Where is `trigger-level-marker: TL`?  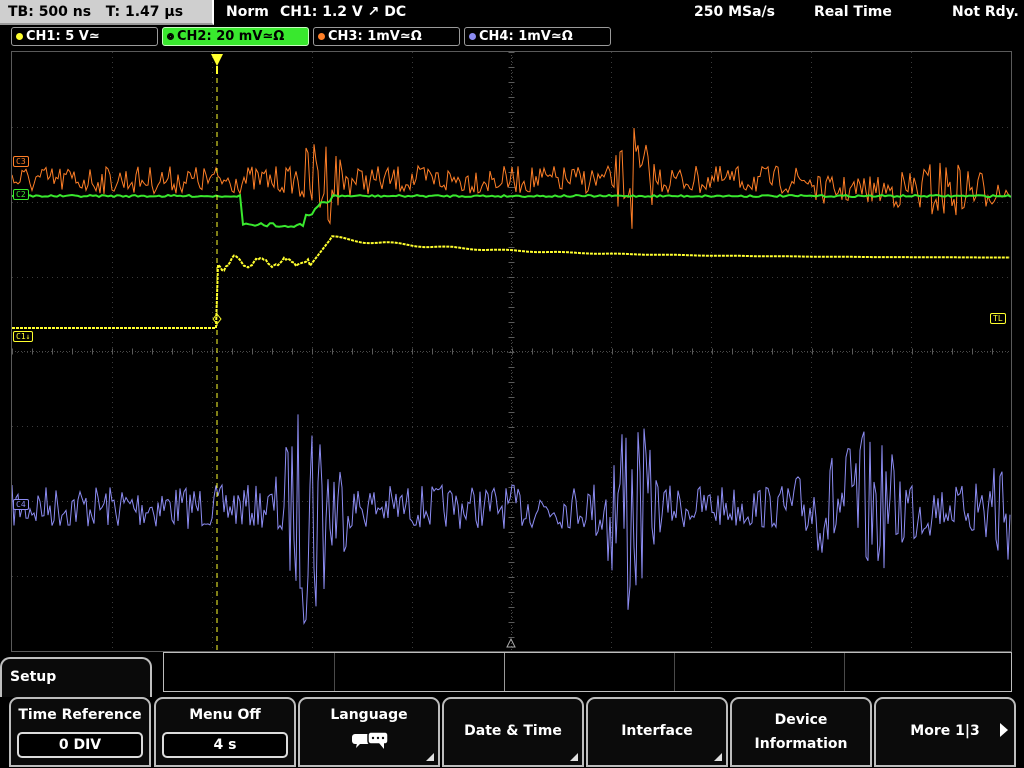
trigger-level-marker: TL is located at coordinates (998, 318).